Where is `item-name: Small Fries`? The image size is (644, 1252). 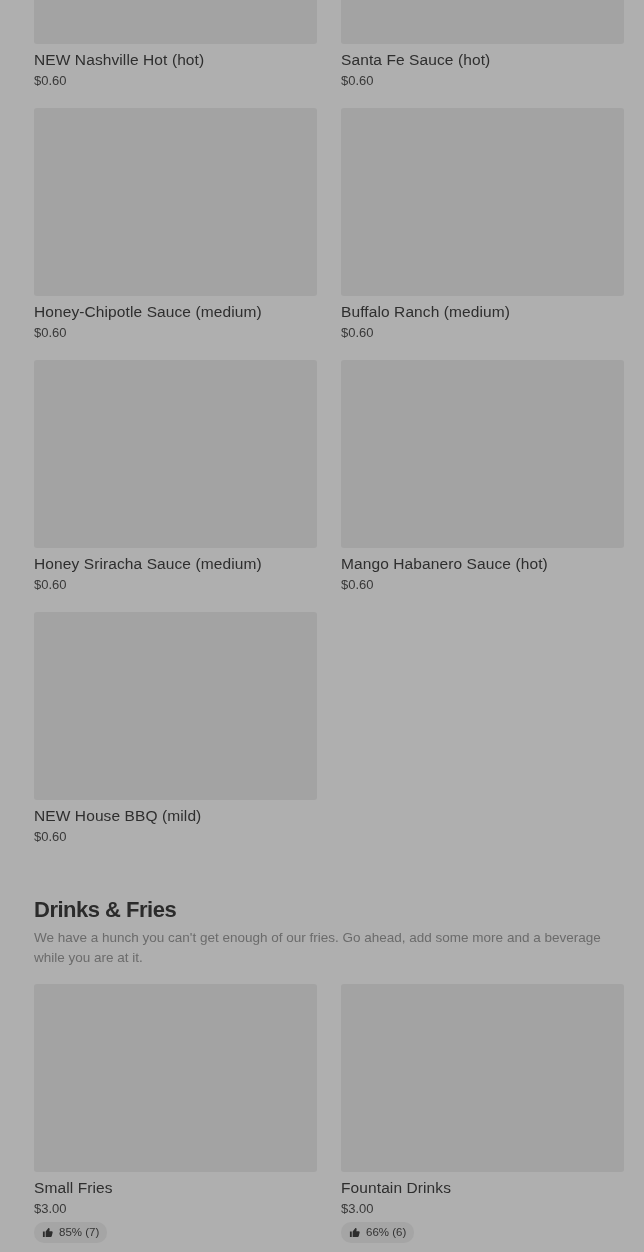
item-name: Small Fries is located at coordinates (74, 1188).